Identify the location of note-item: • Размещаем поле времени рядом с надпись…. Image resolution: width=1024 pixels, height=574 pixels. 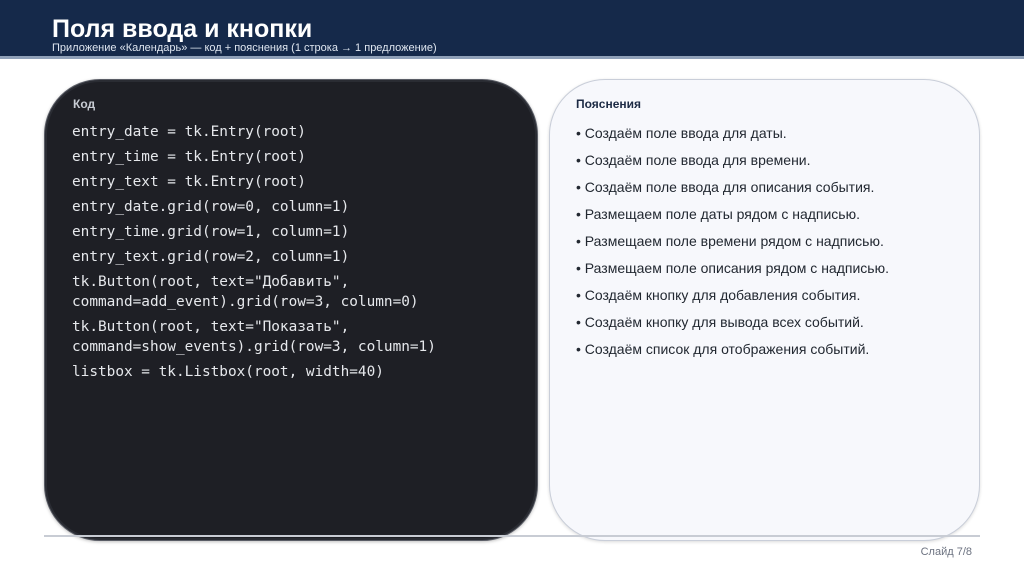
(730, 241).